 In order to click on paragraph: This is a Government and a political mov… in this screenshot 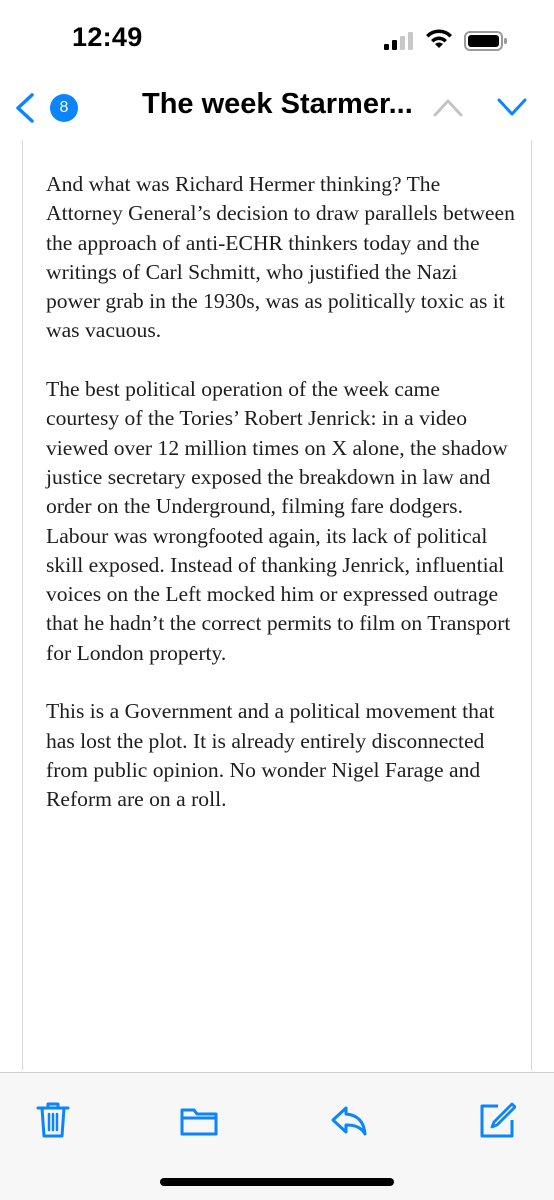, I will do `click(270, 755)`.